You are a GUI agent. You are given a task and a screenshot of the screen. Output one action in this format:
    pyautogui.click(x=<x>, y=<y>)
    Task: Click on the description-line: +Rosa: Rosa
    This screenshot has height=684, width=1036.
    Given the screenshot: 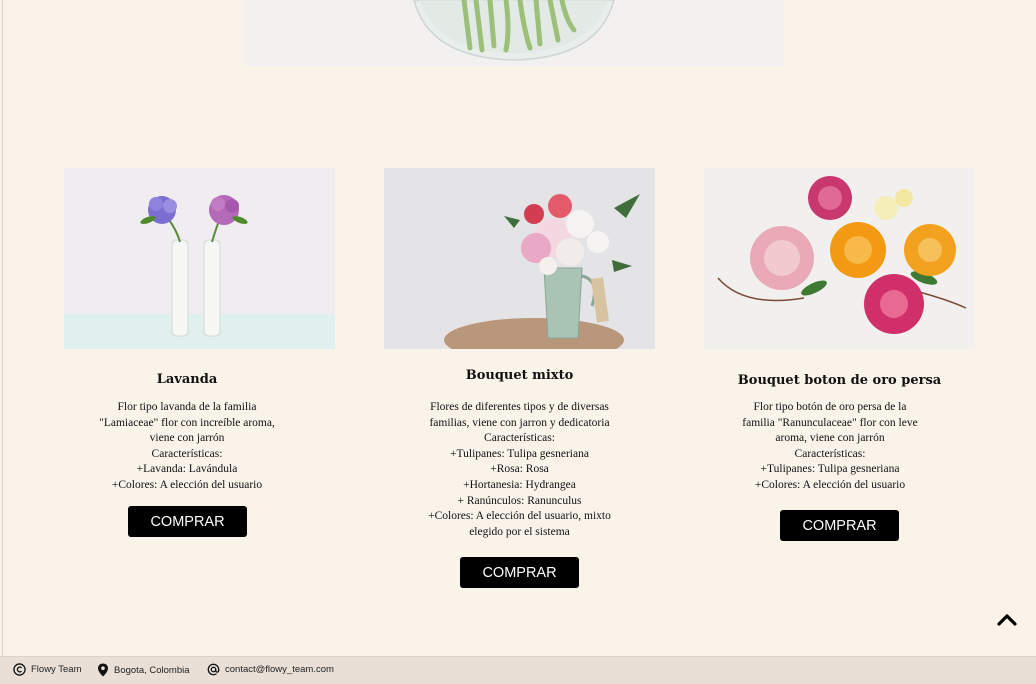 What is the action you would take?
    pyautogui.click(x=519, y=469)
    